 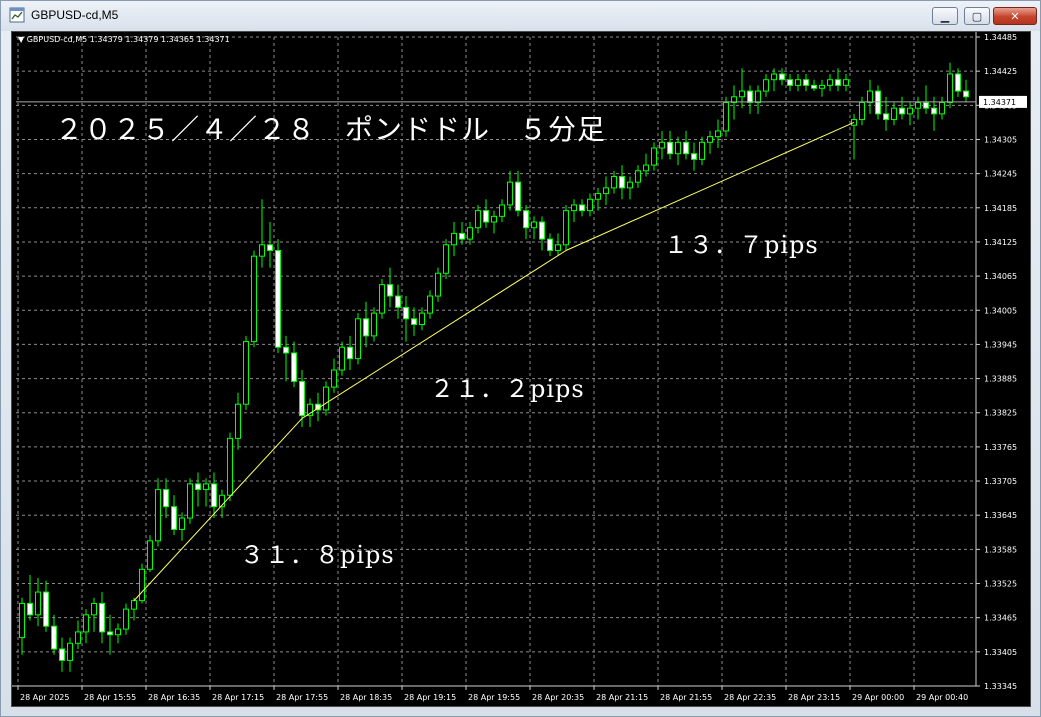 What do you see at coordinates (1000, 71) in the screenshot?
I see `y-tick-label: 1.34425` at bounding box center [1000, 71].